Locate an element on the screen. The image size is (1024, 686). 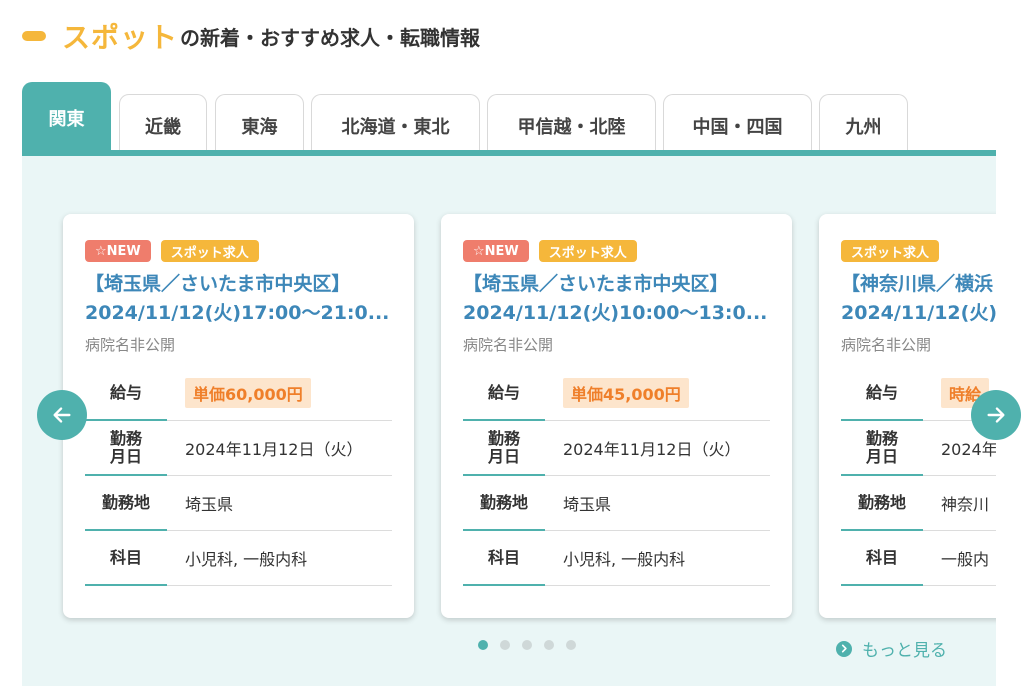
pay-value: 単価60,000円 is located at coordinates (248, 393).